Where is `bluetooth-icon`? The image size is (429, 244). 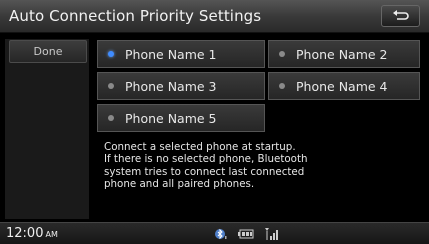
bluetooth-icon is located at coordinates (221, 234).